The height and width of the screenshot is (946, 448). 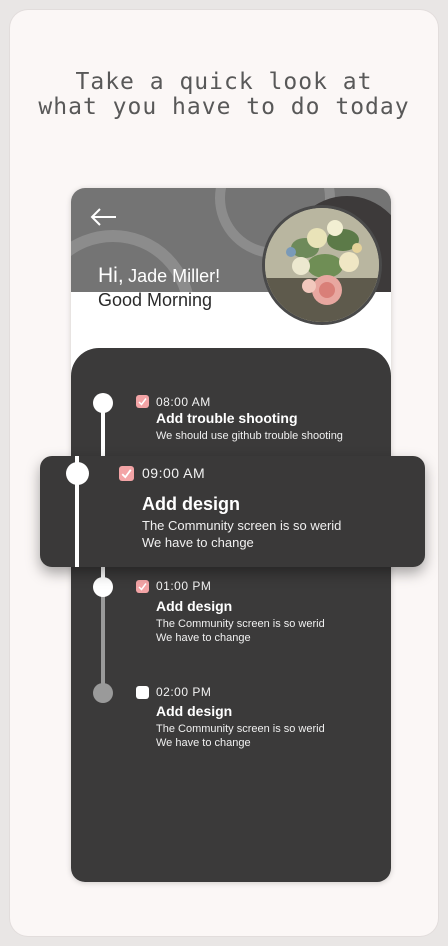 I want to click on avatar, so click(x=322, y=265).